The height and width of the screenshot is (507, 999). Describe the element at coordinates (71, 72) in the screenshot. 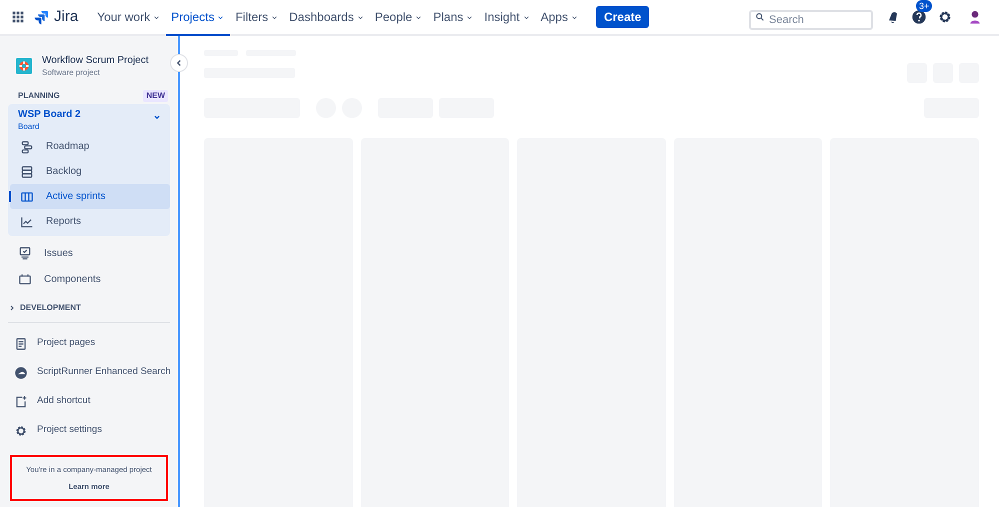

I see `project-type: Software project` at that location.